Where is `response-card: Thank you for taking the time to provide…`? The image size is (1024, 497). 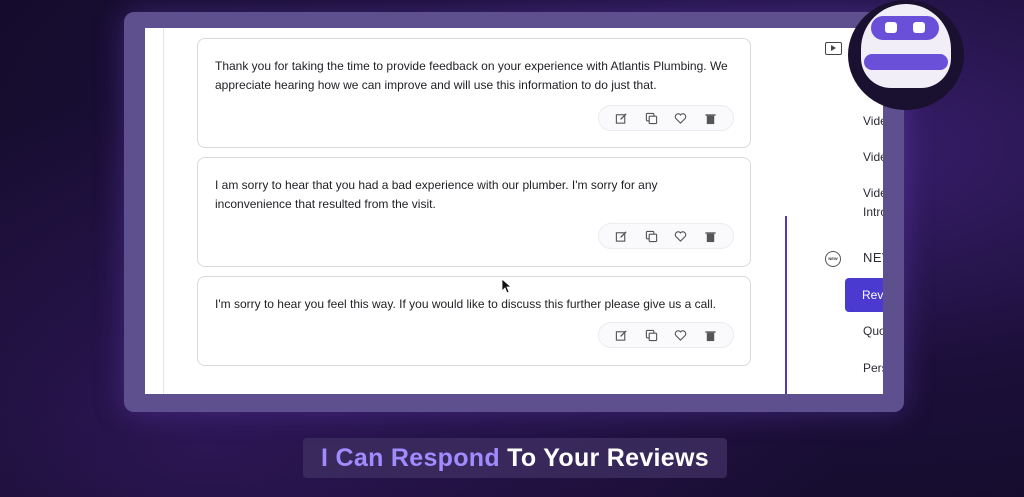
response-card: Thank you for taking the time to provide… is located at coordinates (474, 93).